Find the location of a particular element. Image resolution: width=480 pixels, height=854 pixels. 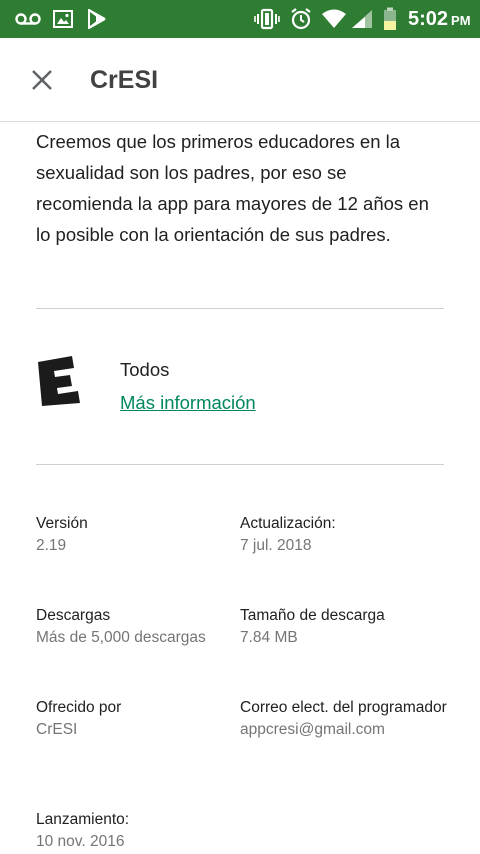

developer-email-label: Correo elect. del programador is located at coordinates (343, 707).